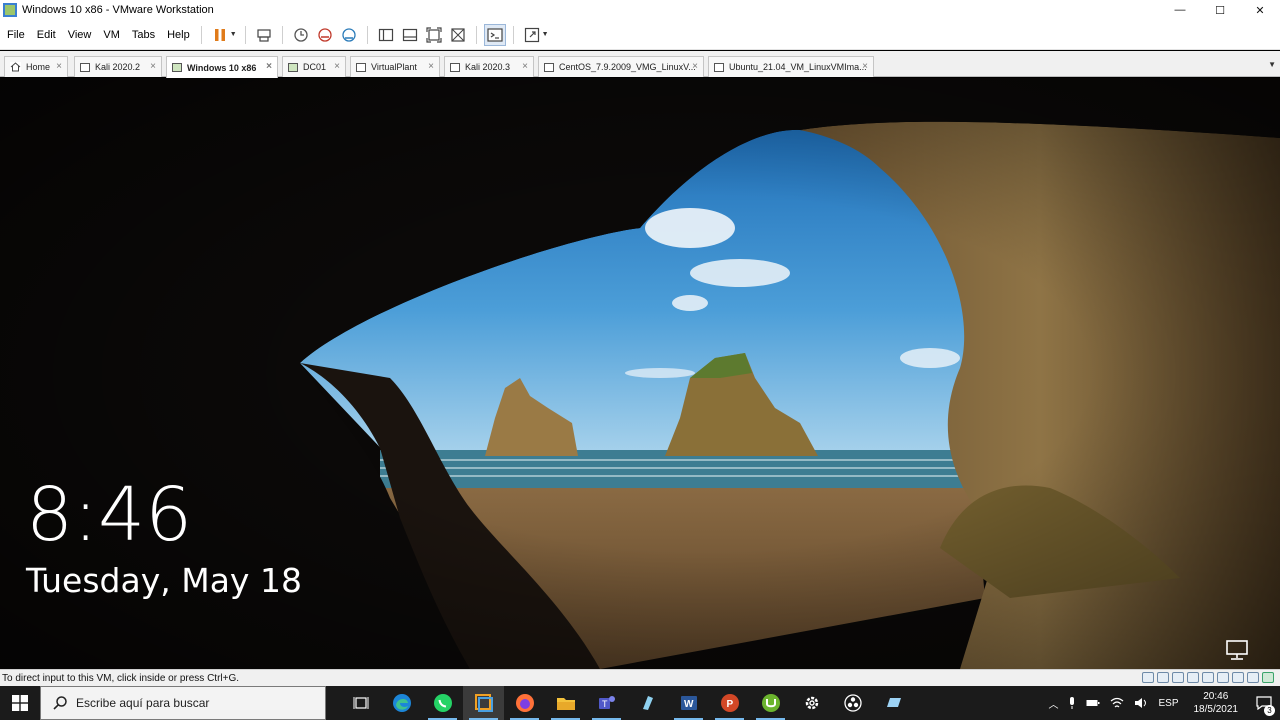  What do you see at coordinates (1260, 10) in the screenshot?
I see `close-button: ✕` at bounding box center [1260, 10].